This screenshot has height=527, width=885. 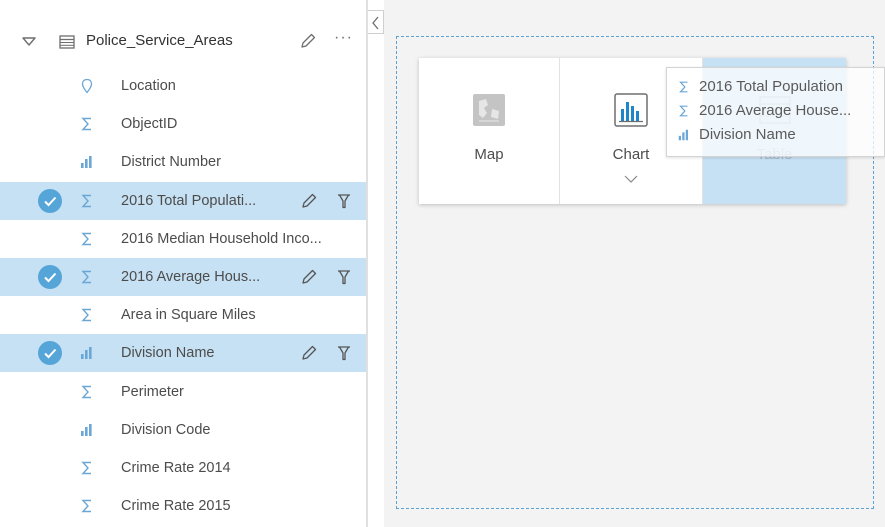 I want to click on field-row: ObjectID, so click(x=183, y=124).